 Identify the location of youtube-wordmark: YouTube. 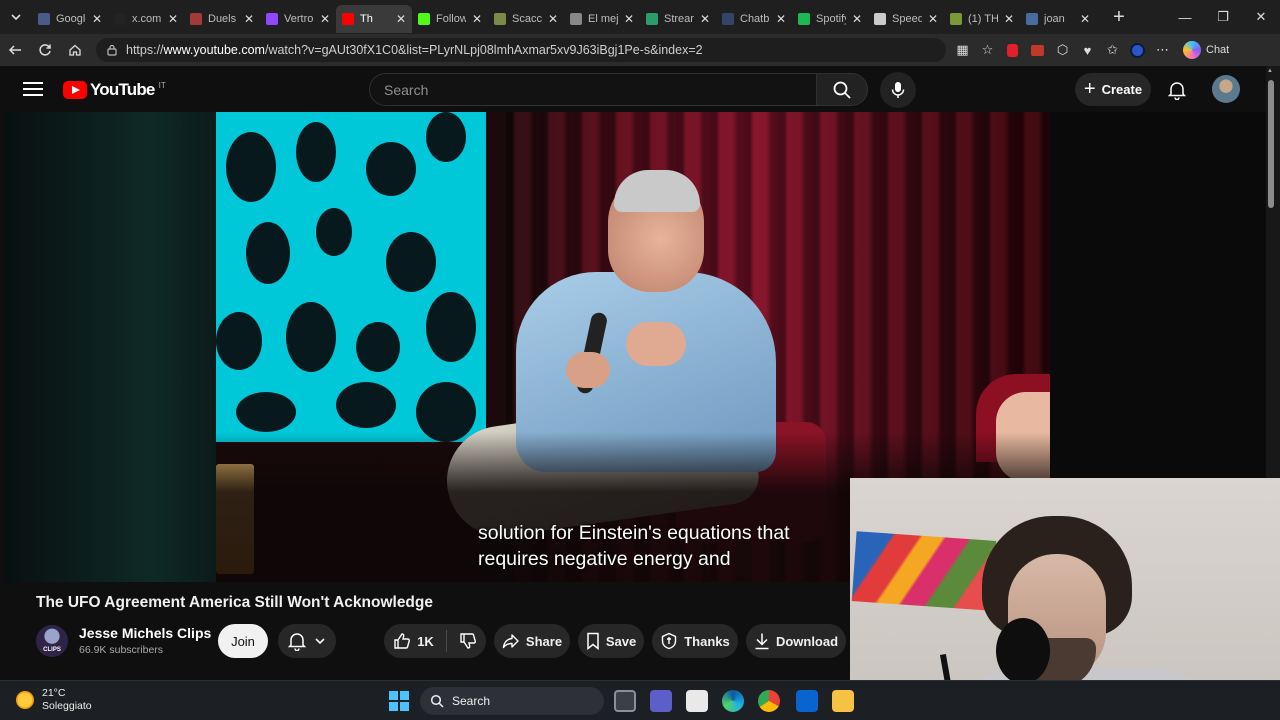
(122, 89).